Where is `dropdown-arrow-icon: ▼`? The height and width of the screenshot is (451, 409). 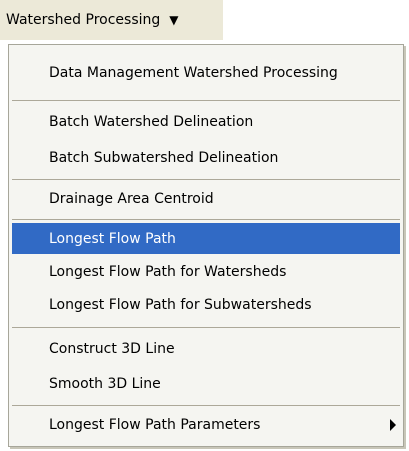
dropdown-arrow-icon: ▼ is located at coordinates (174, 20).